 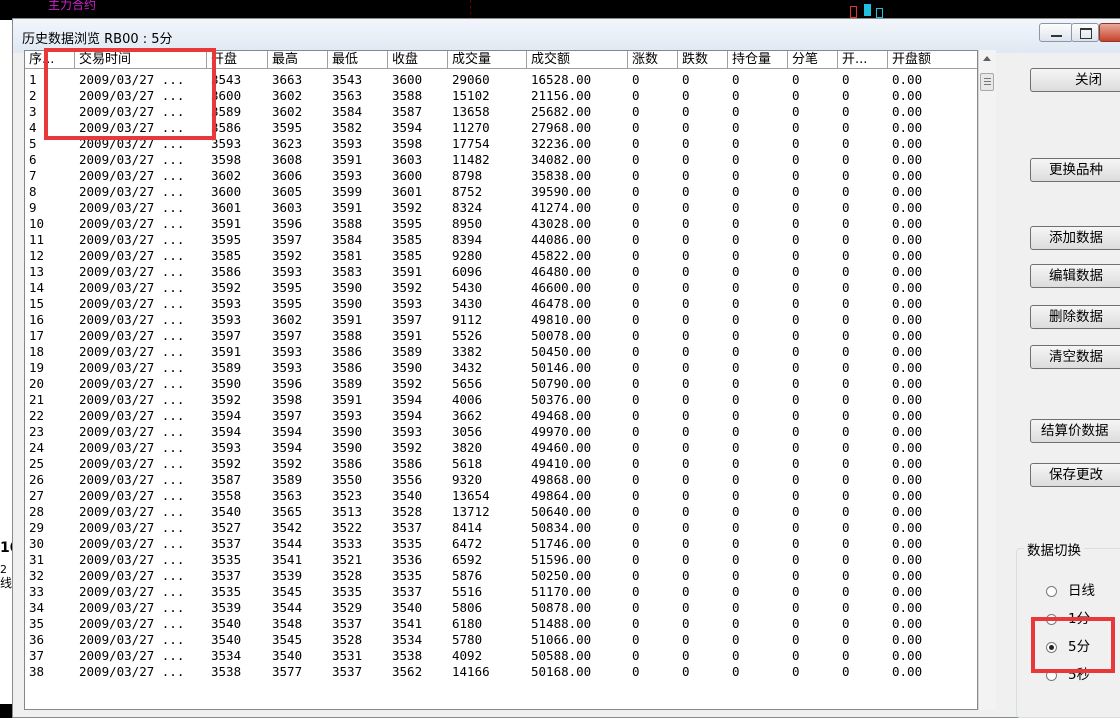 I want to click on cell-oi: 0, so click(x=736, y=543).